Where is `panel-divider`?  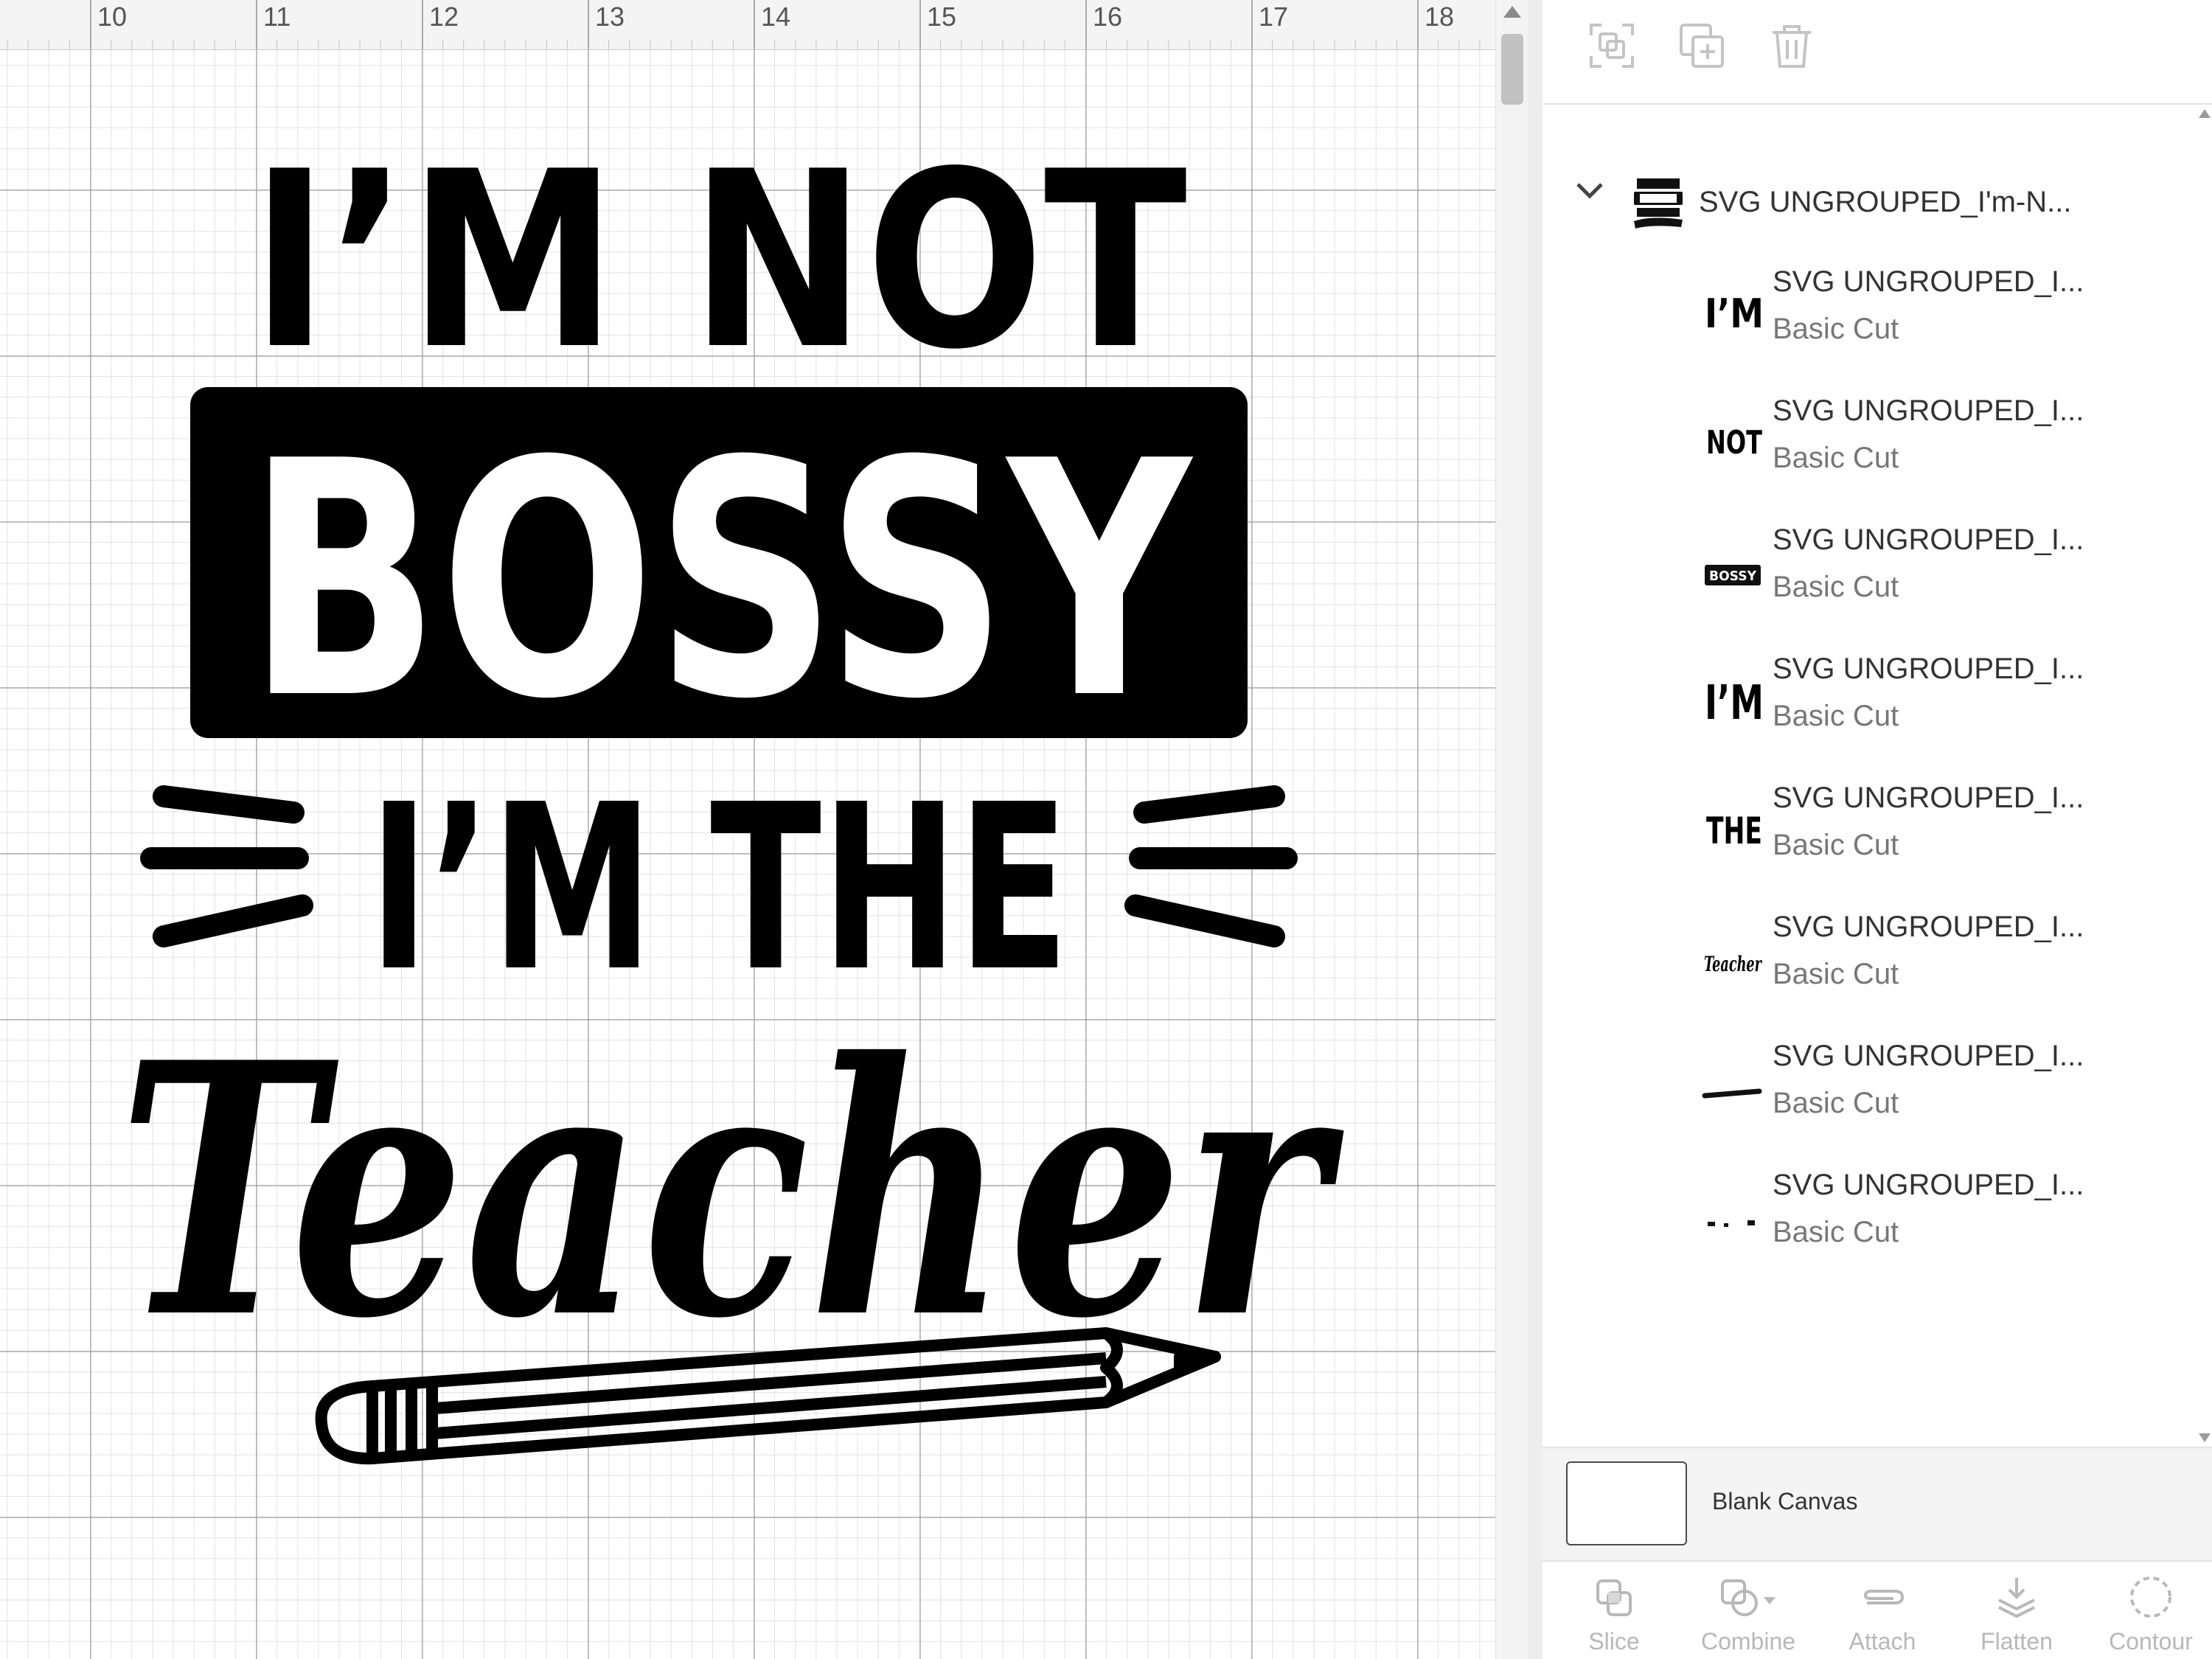
panel-divider is located at coordinates (1535, 829).